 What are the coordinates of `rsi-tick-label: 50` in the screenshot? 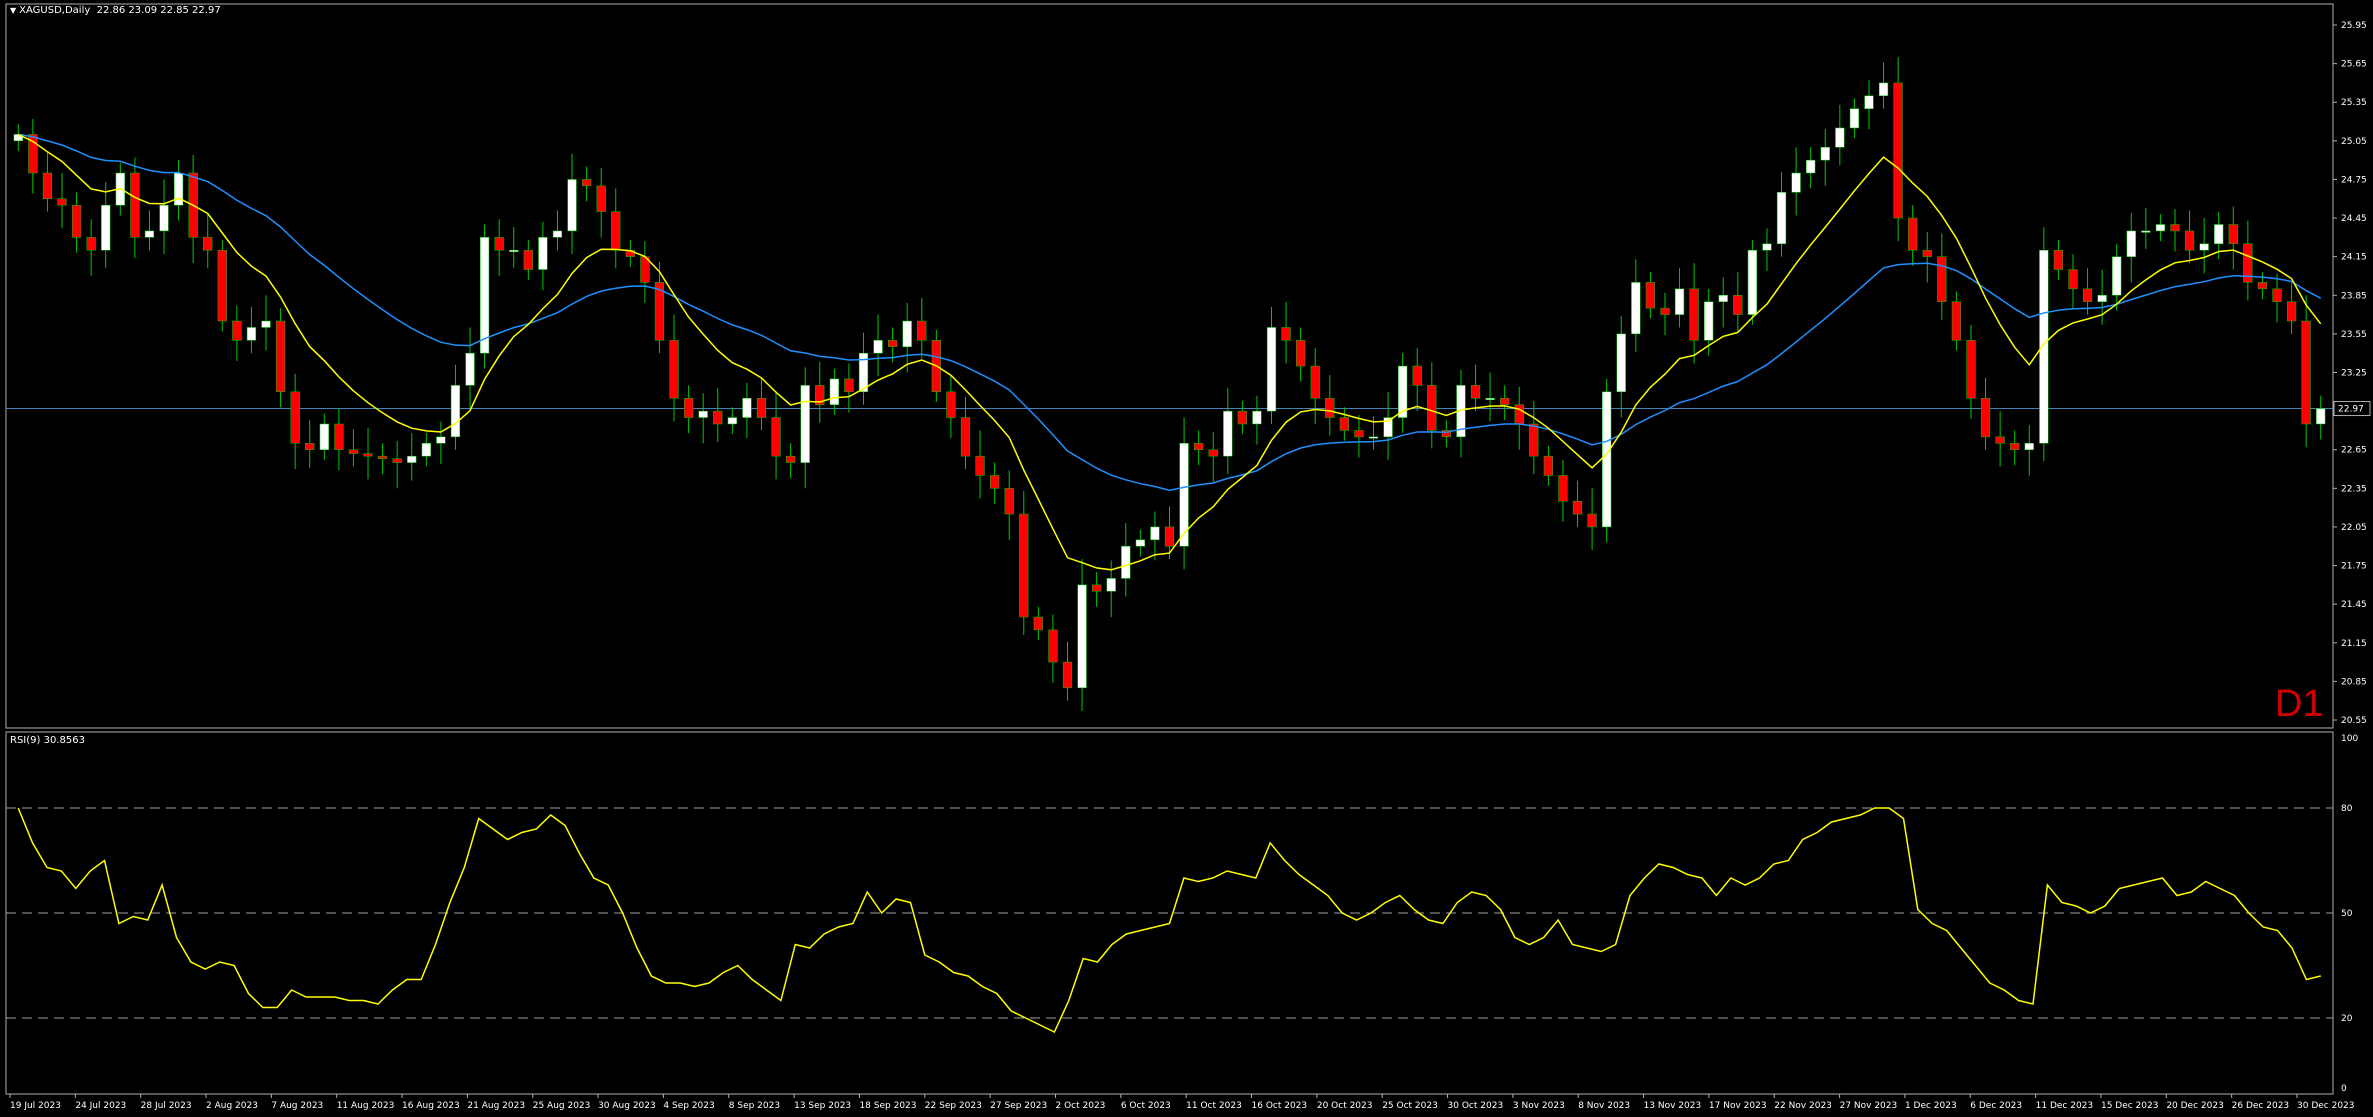 It's located at (2347, 914).